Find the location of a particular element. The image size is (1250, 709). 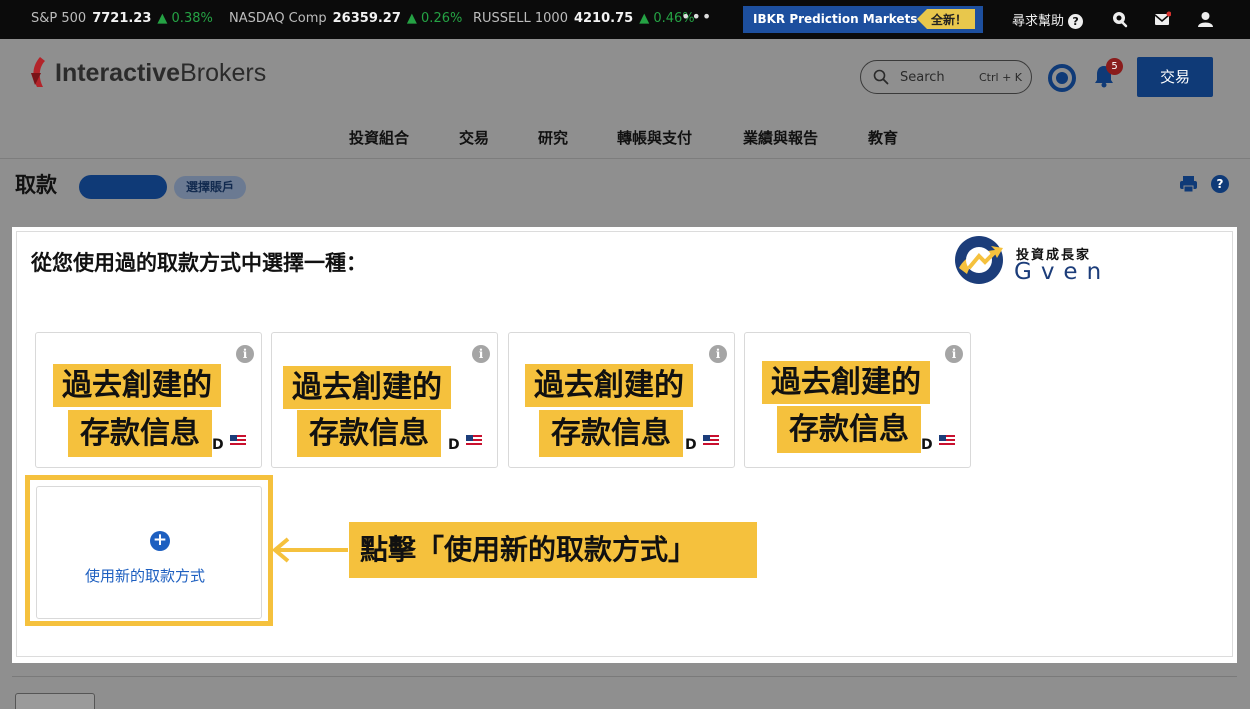

page-title: 取款 is located at coordinates (36, 185).